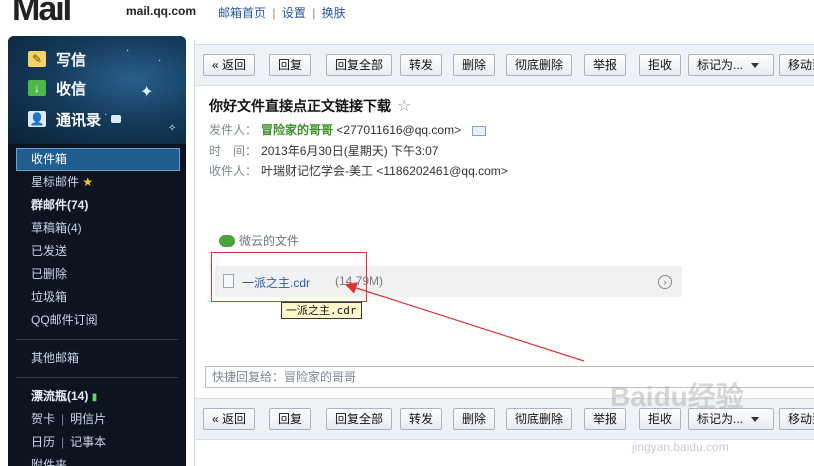 The image size is (814, 466). What do you see at coordinates (504, 65) in the screenshot?
I see `top-toolbar: « 返回 回复 回复全部 转发 删除 彻底删除 举报 拒收 标记为... 移动到` at bounding box center [504, 65].